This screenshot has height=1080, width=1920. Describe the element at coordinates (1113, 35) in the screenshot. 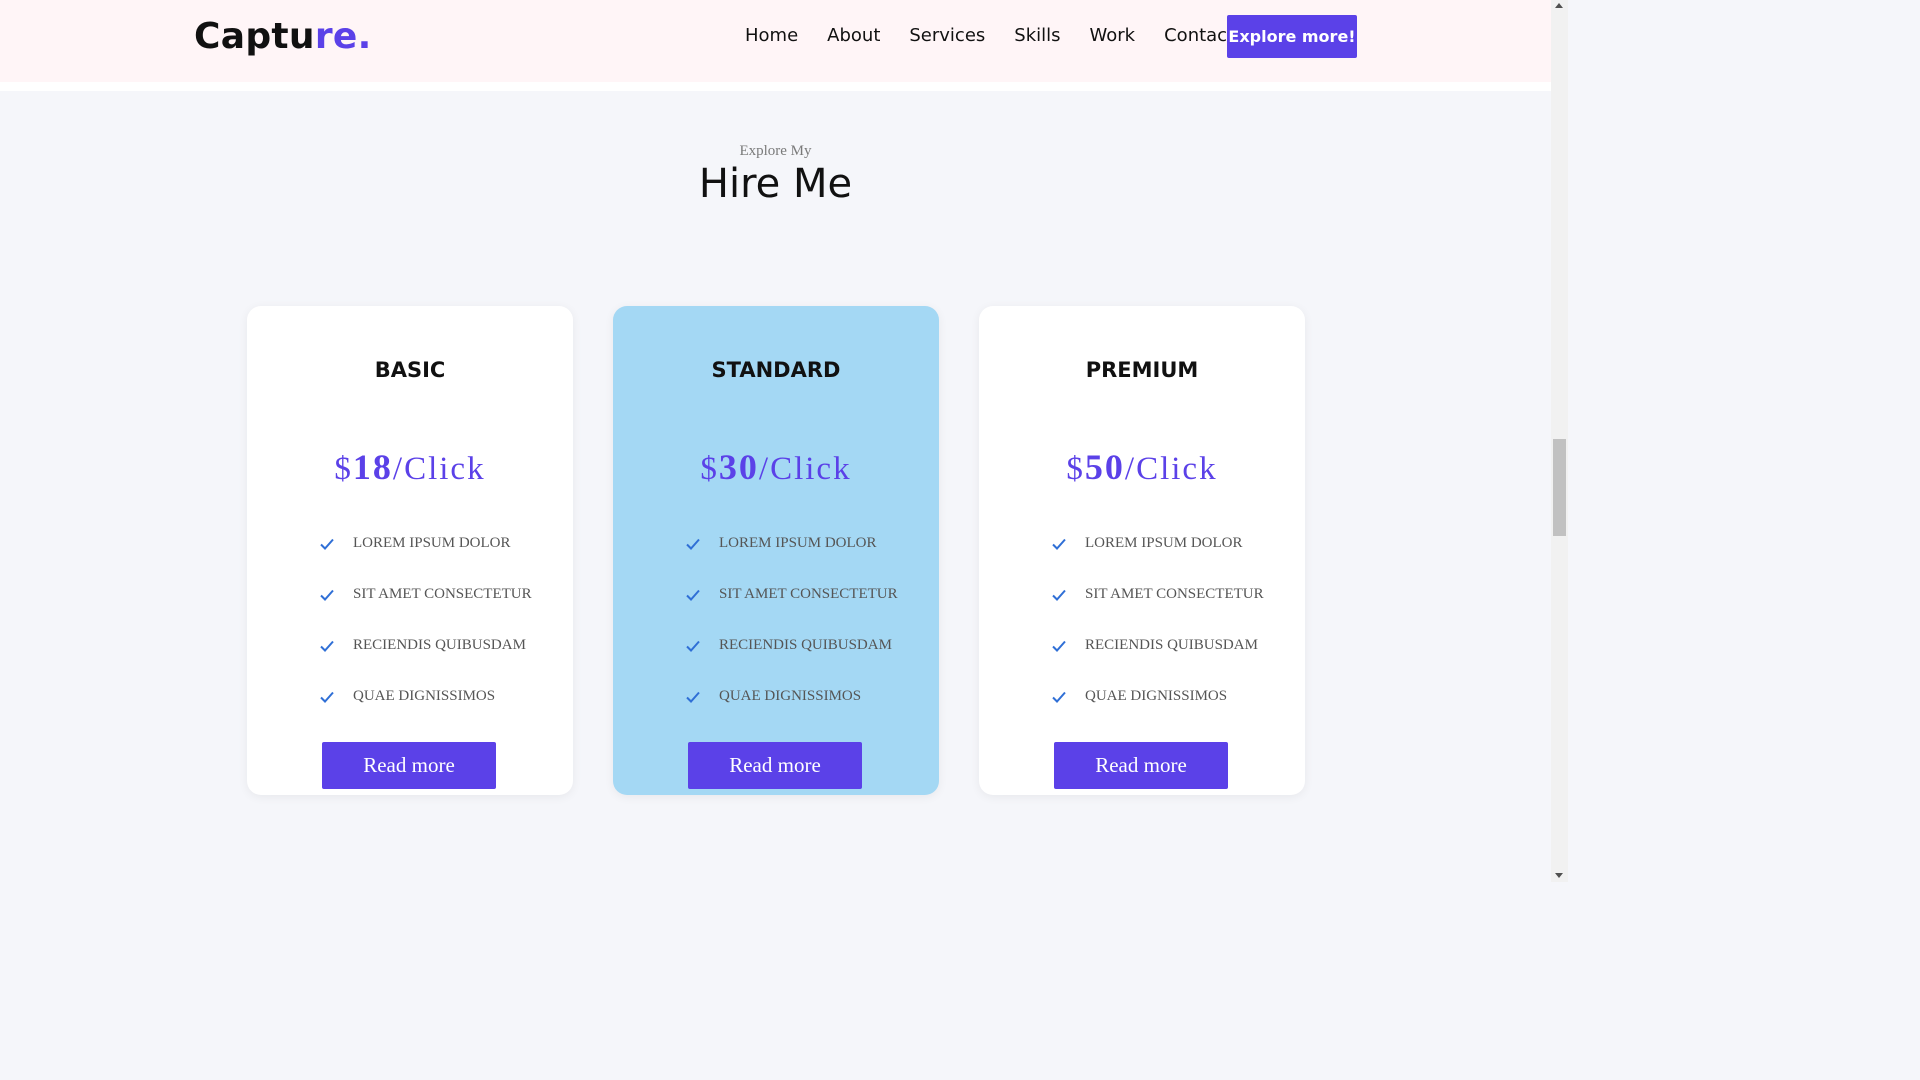

I see `nav-link-work: Work` at that location.